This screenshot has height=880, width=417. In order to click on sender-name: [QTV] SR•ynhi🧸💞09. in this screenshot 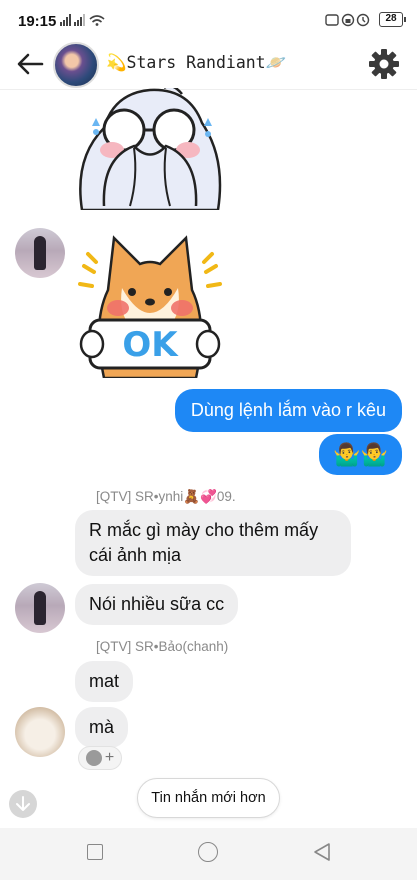, I will do `click(166, 496)`.